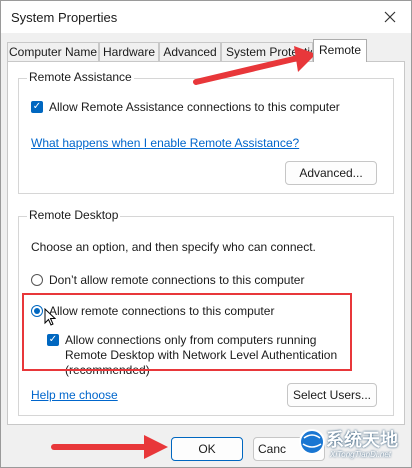  What do you see at coordinates (206, 17) in the screenshot?
I see `title-bar: System Properties` at bounding box center [206, 17].